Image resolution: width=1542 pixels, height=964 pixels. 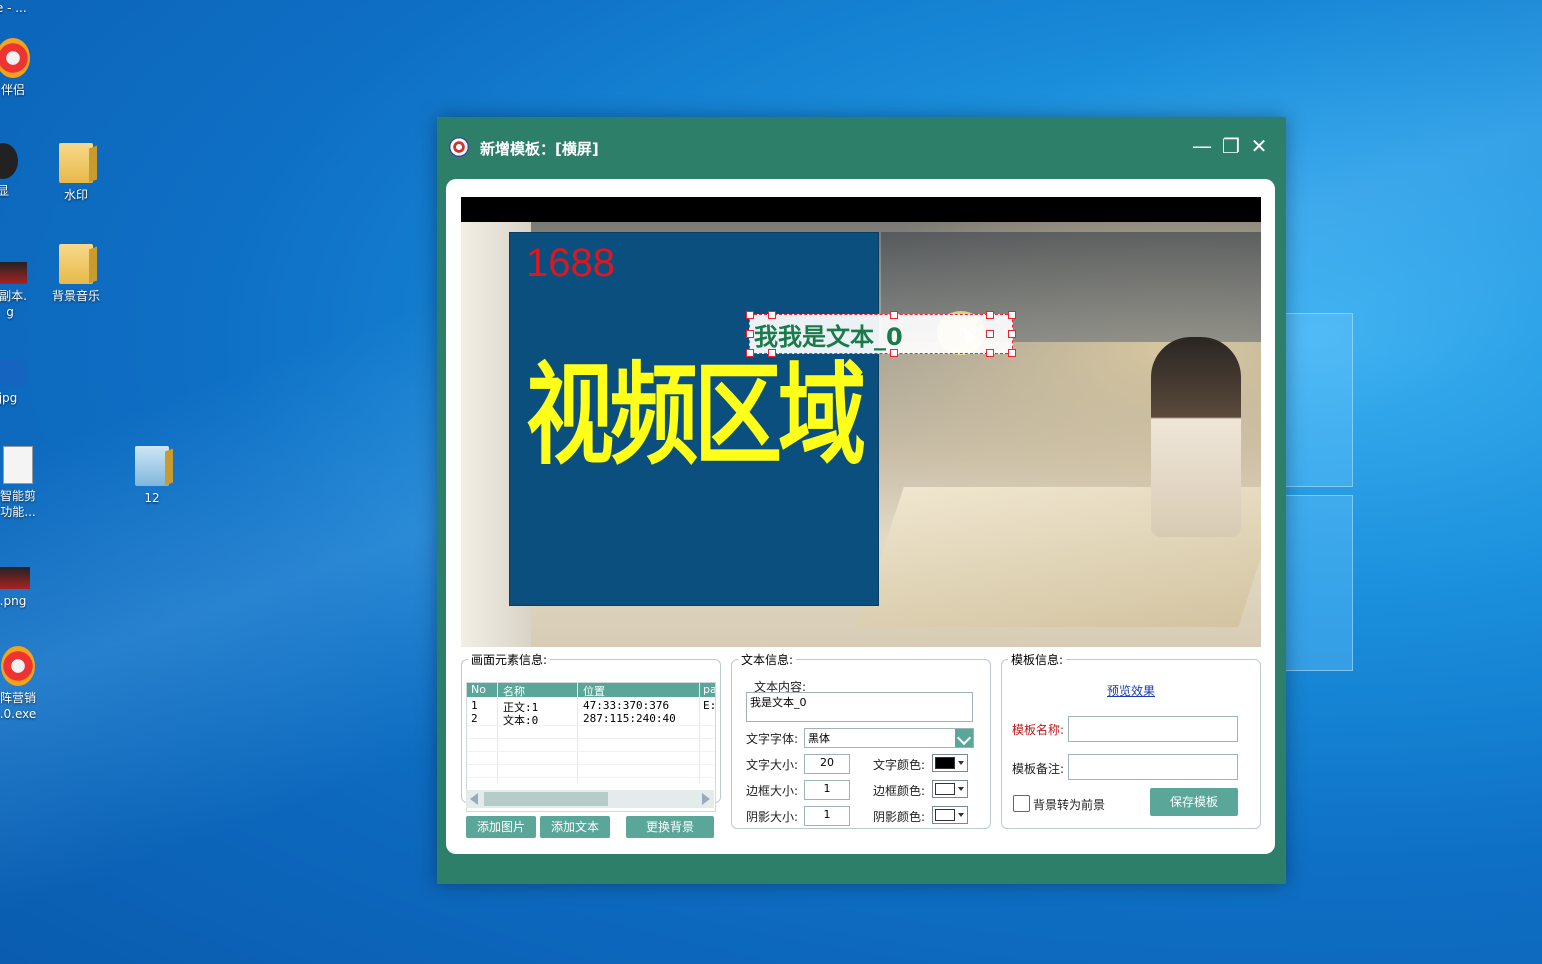 I want to click on desktop-icon-3: 显, so click(x=20, y=171).